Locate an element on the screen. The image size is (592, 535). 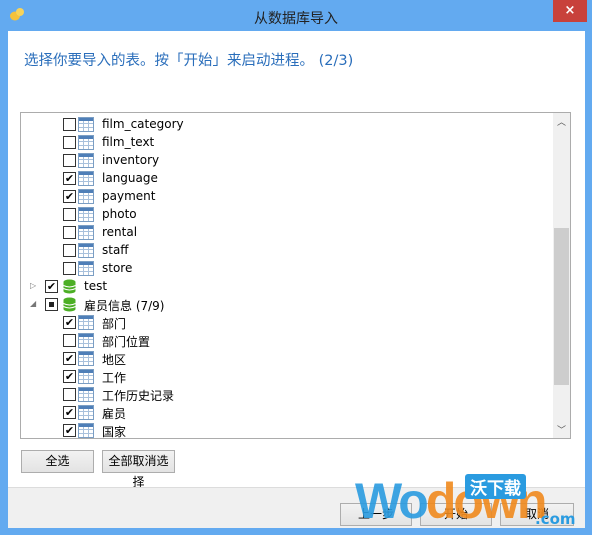
tree-item: ✔ 雇员 is located at coordinates (287, 413).